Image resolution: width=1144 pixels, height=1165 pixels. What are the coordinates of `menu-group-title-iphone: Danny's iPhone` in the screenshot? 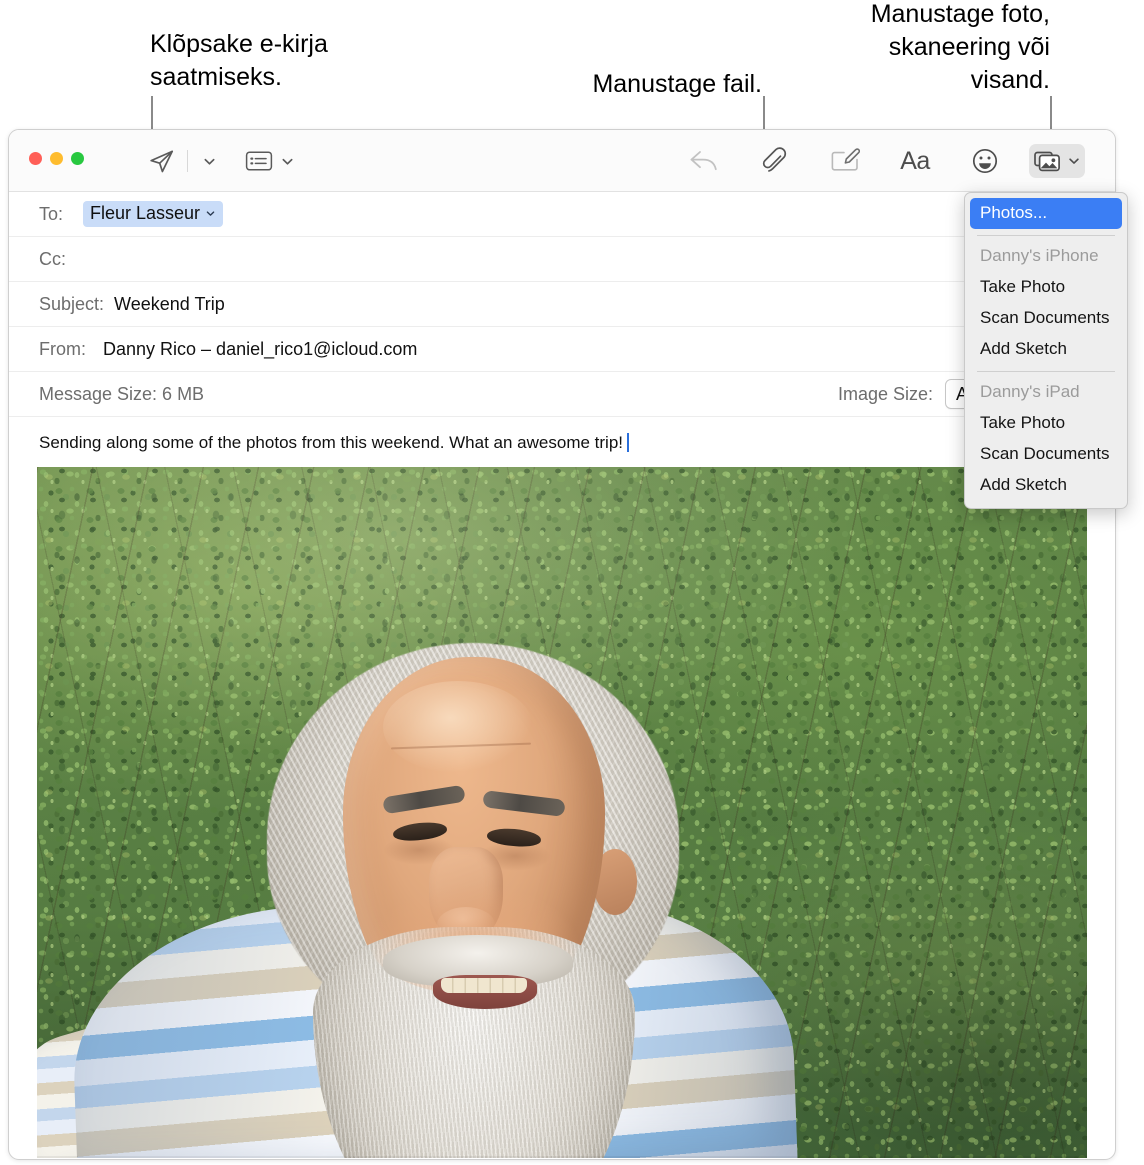 It's located at (1039, 255).